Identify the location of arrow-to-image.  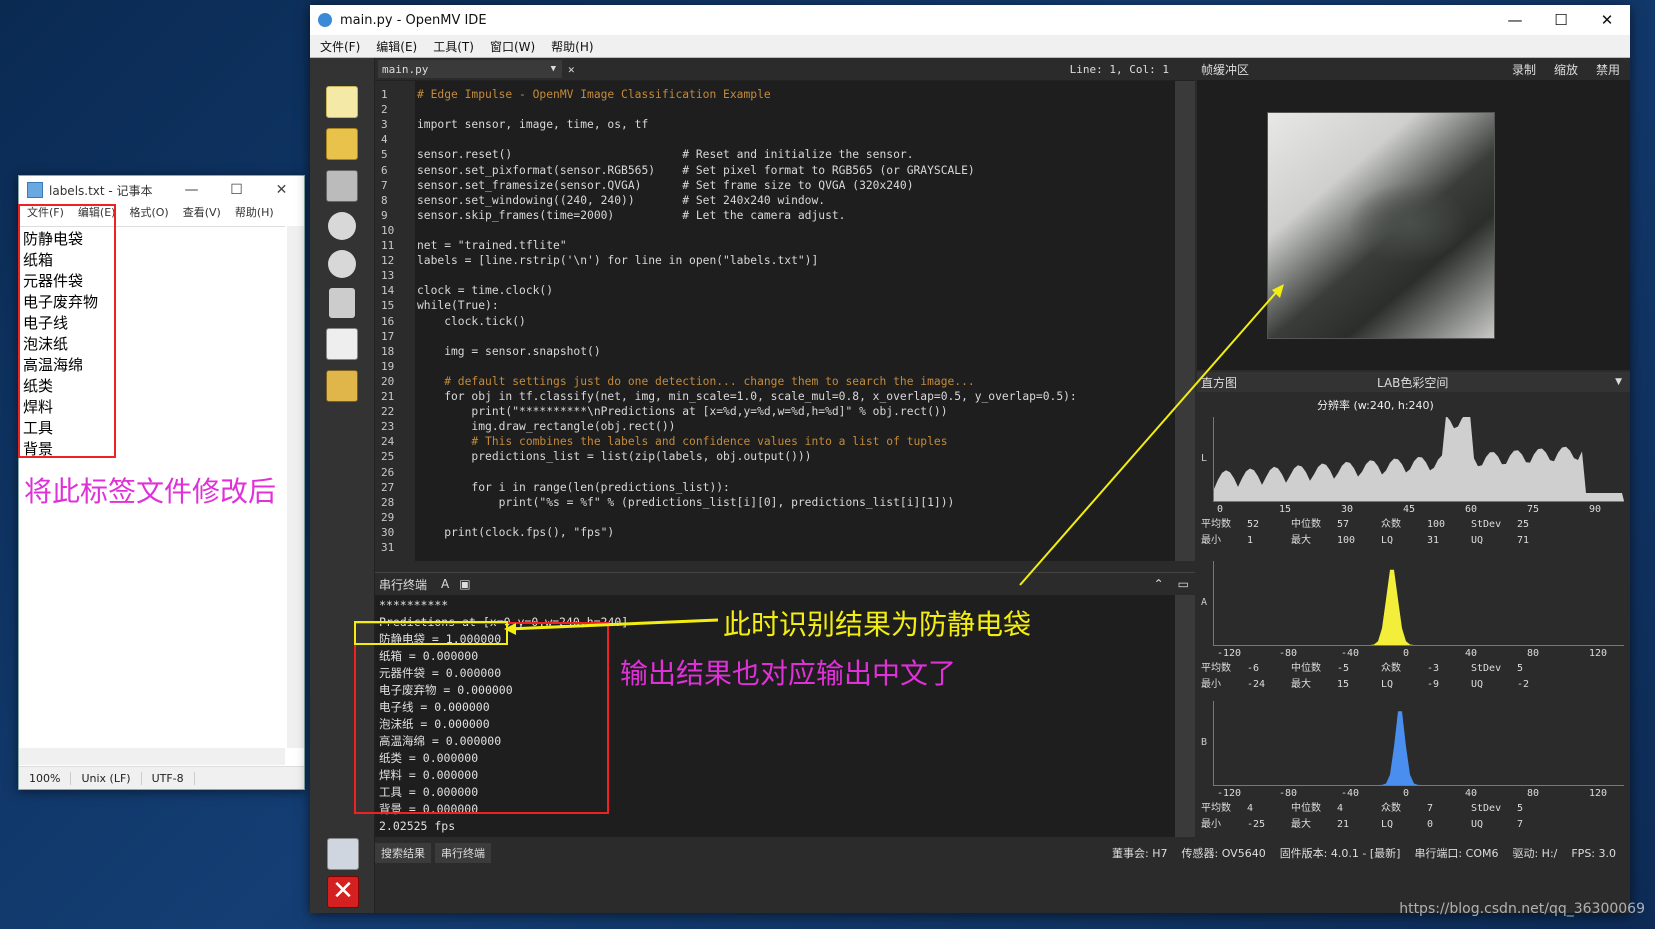
(1150, 436).